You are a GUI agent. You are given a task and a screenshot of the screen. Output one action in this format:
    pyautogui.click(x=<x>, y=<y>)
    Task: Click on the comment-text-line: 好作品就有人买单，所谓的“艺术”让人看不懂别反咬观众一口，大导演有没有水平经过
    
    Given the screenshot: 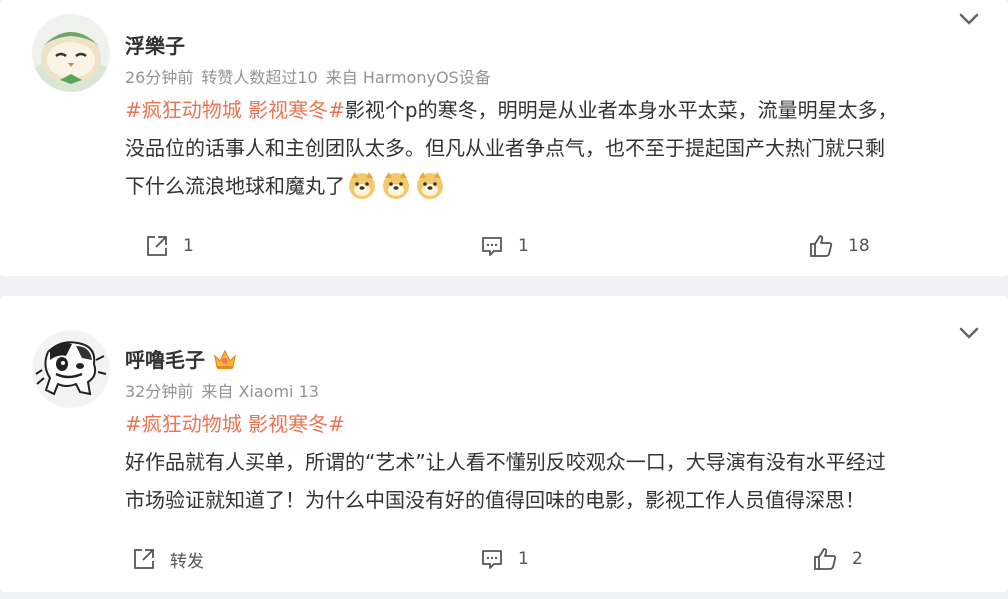 What is the action you would take?
    pyautogui.click(x=505, y=462)
    